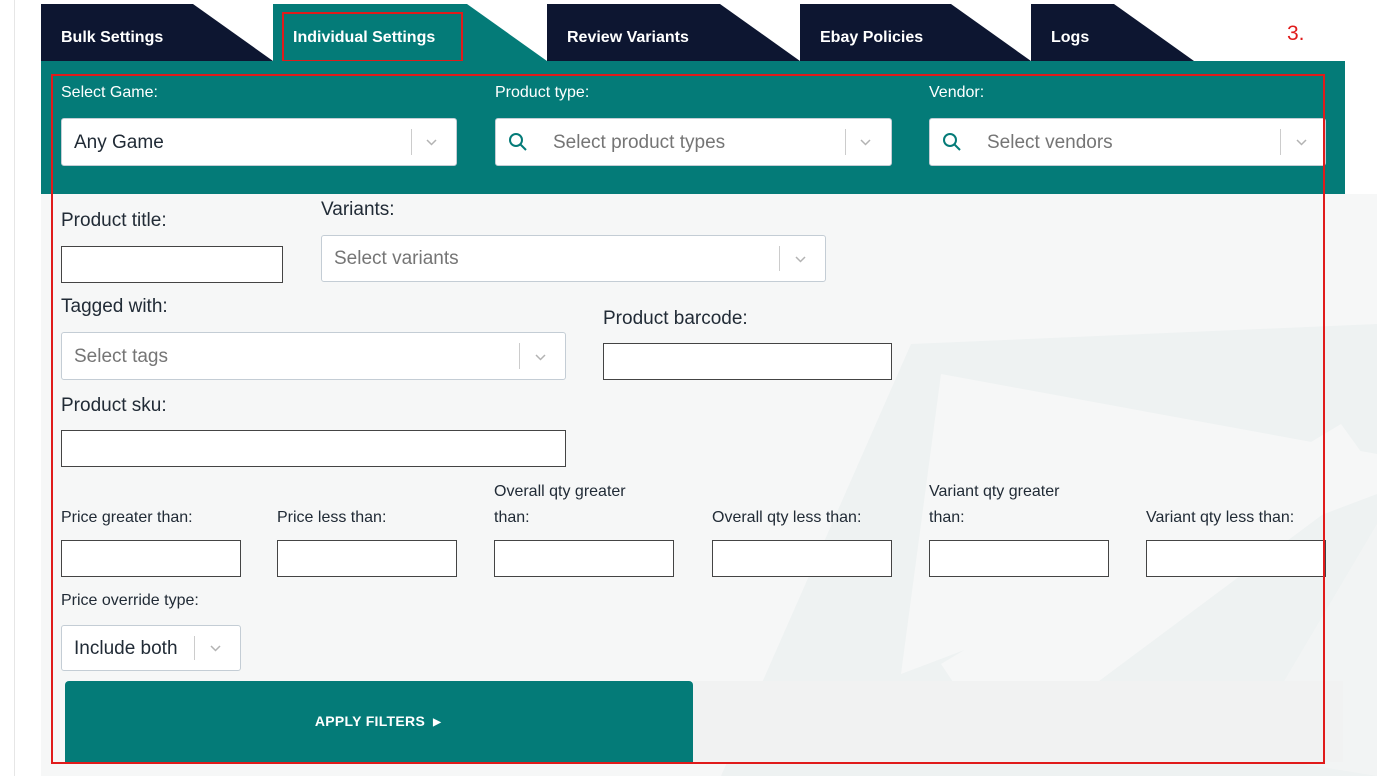 This screenshot has height=776, width=1377. Describe the element at coordinates (1112, 32) in the screenshot. I see `tab-logs: Logs` at that location.